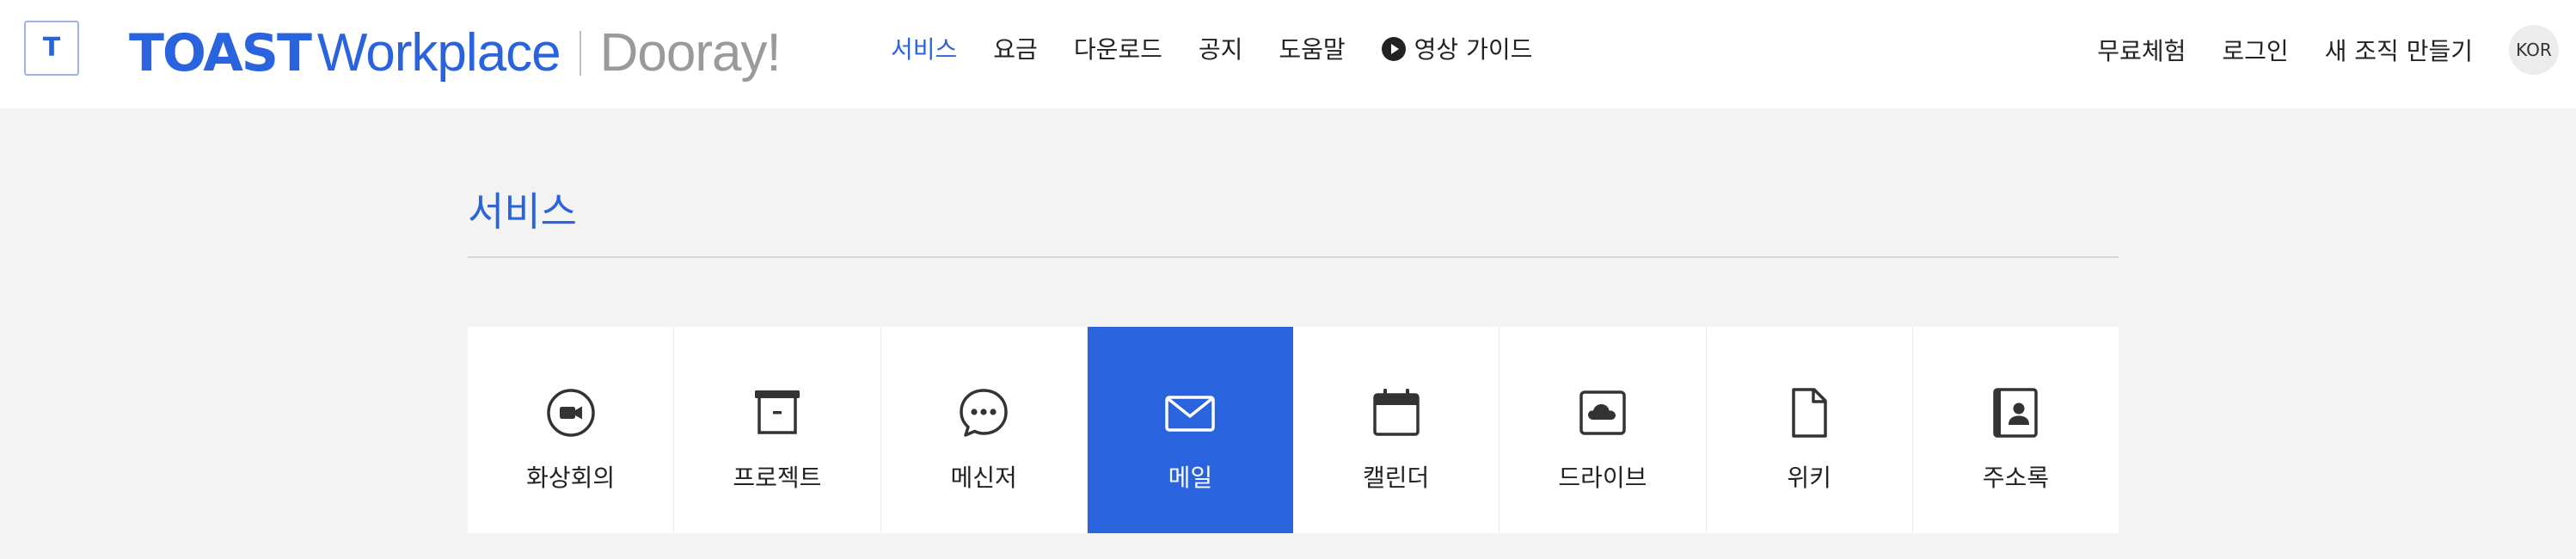  What do you see at coordinates (1396, 478) in the screenshot?
I see `service-label: 캘린더` at bounding box center [1396, 478].